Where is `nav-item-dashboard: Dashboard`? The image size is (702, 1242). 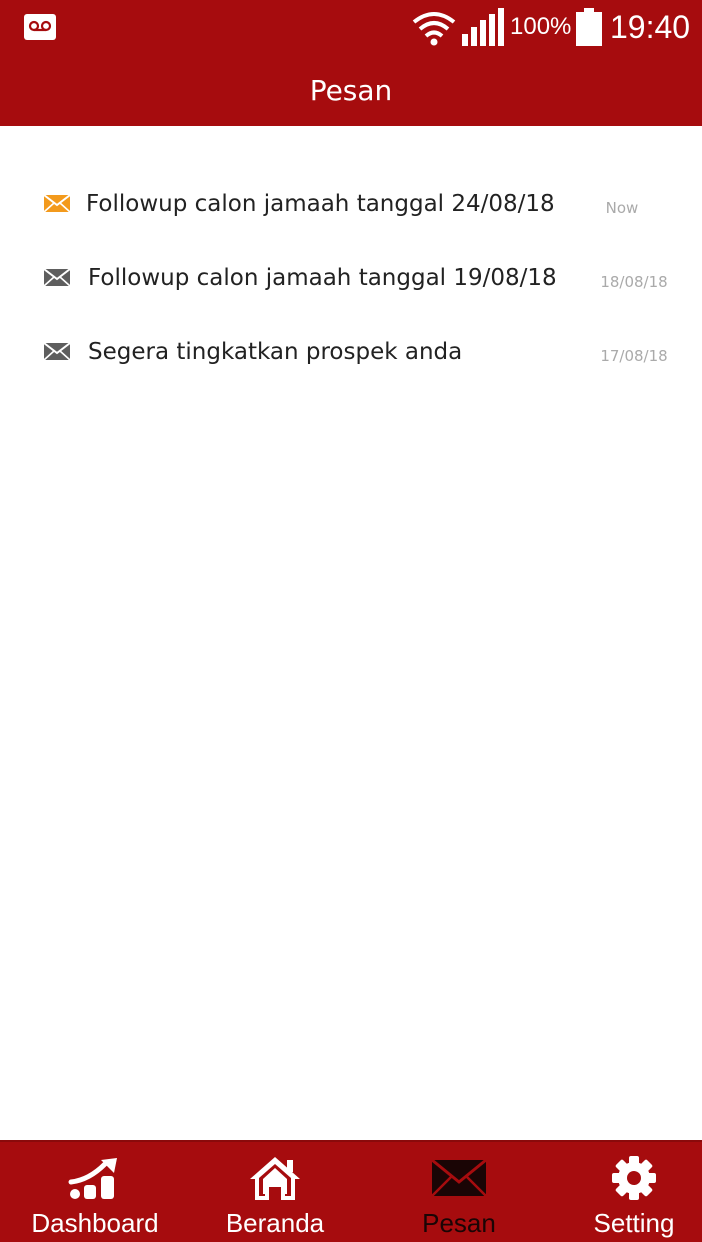 nav-item-dashboard: Dashboard is located at coordinates (95, 1192).